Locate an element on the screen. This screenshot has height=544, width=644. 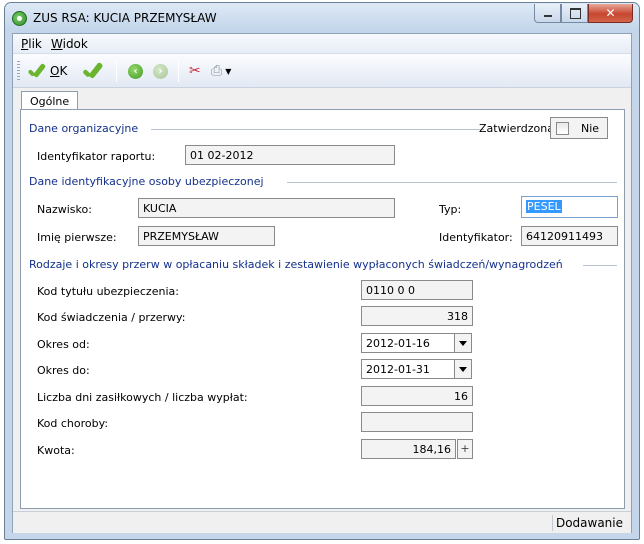
illness-code-label: Kod choroby: is located at coordinates (73, 423).